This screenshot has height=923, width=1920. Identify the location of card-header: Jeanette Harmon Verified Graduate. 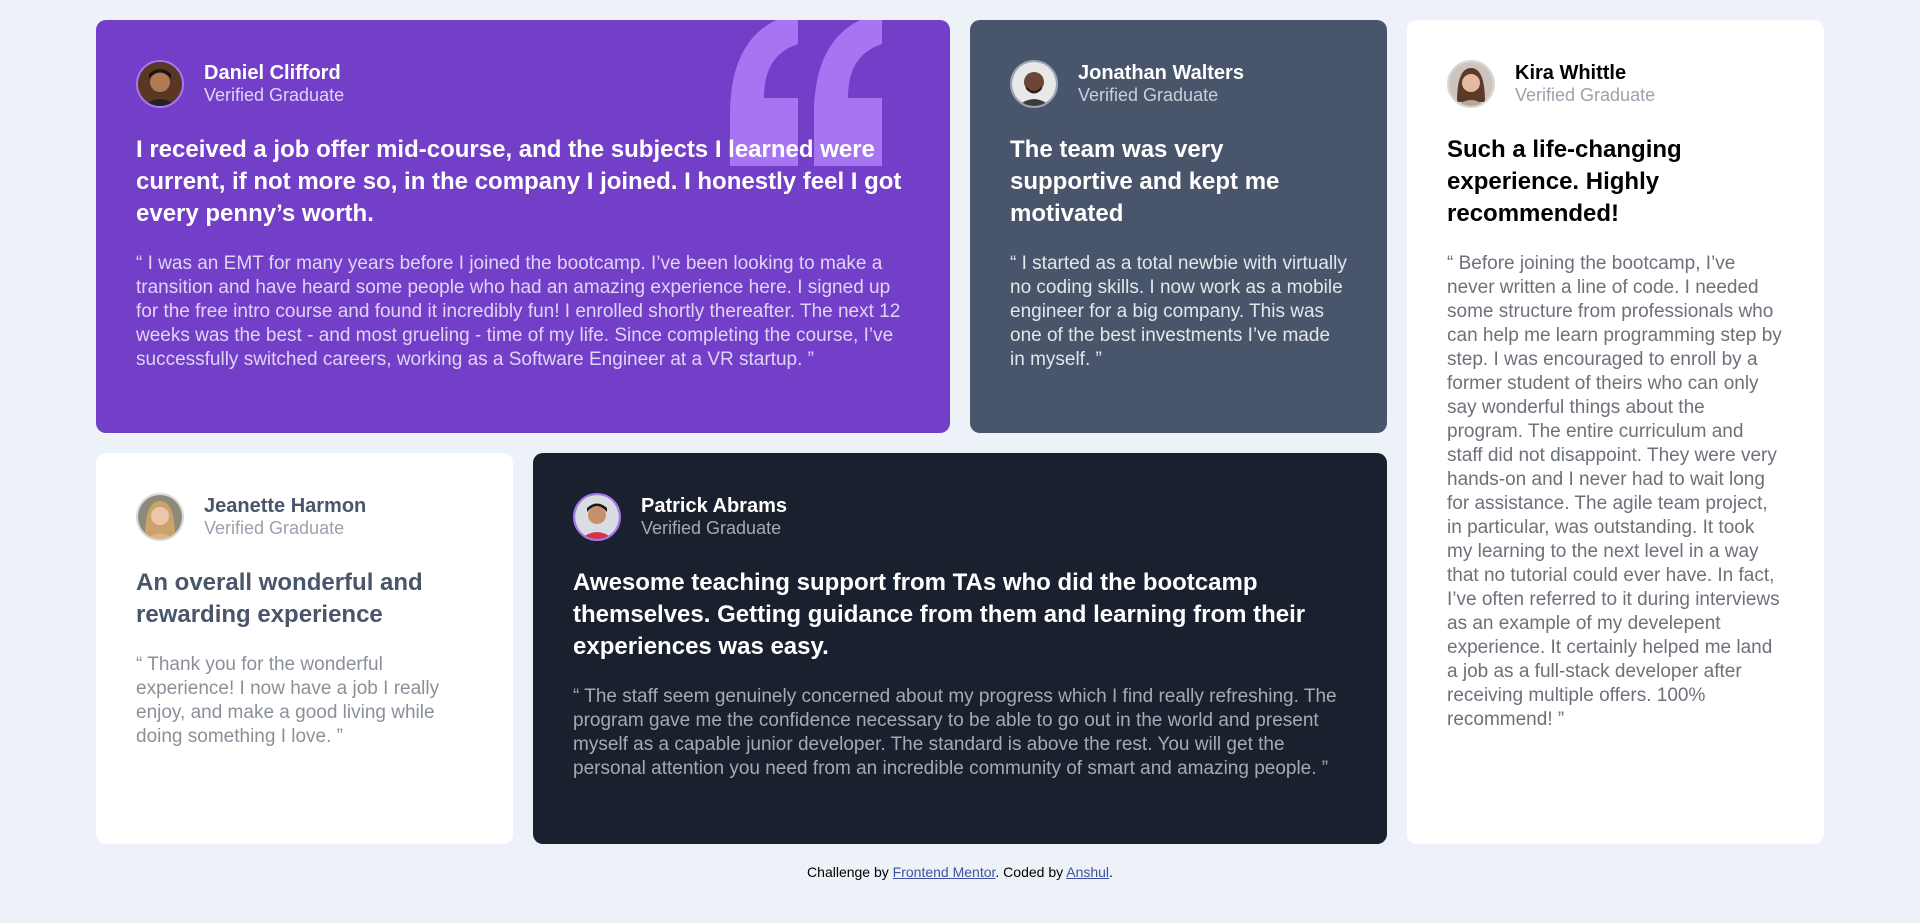
(304, 517).